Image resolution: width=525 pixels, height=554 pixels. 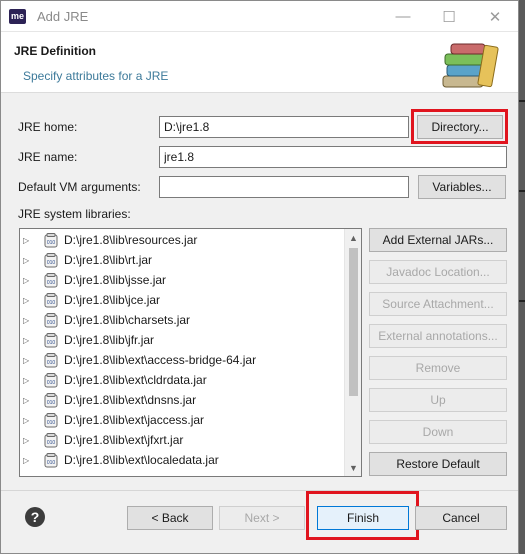 What do you see at coordinates (108, 260) in the screenshot?
I see `library-path: D:\jre1.8\lib\rt.jar` at bounding box center [108, 260].